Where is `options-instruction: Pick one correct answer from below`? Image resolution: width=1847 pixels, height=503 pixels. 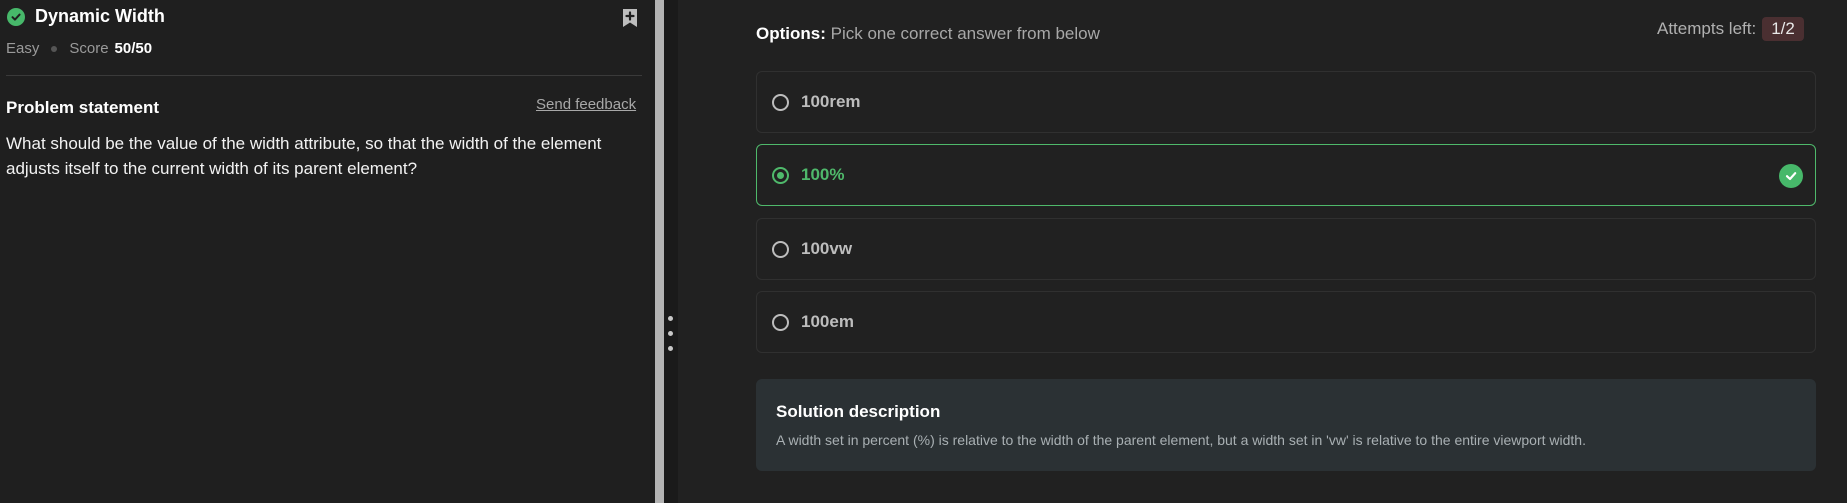 options-instruction: Pick one correct answer from below is located at coordinates (965, 33).